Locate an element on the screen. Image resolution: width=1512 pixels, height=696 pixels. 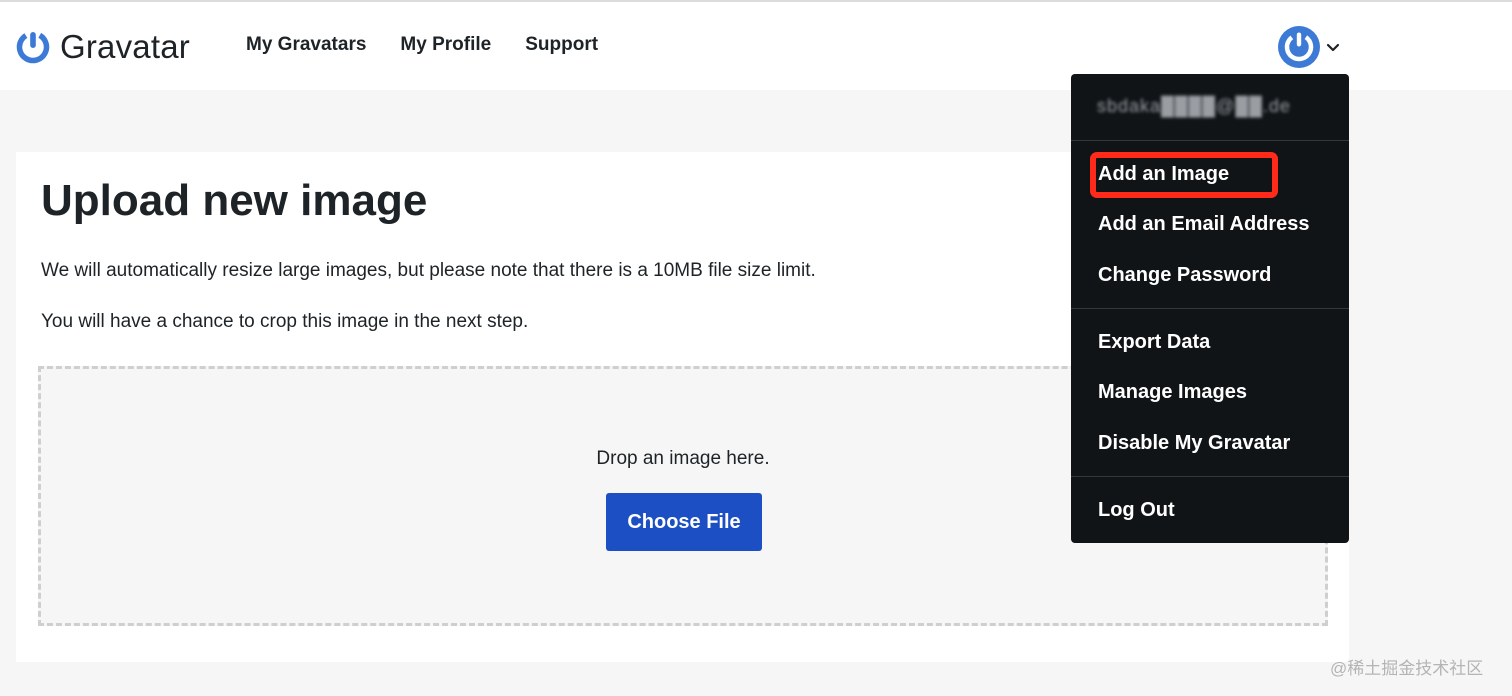
gravatar-logo-icon is located at coordinates (33, 47).